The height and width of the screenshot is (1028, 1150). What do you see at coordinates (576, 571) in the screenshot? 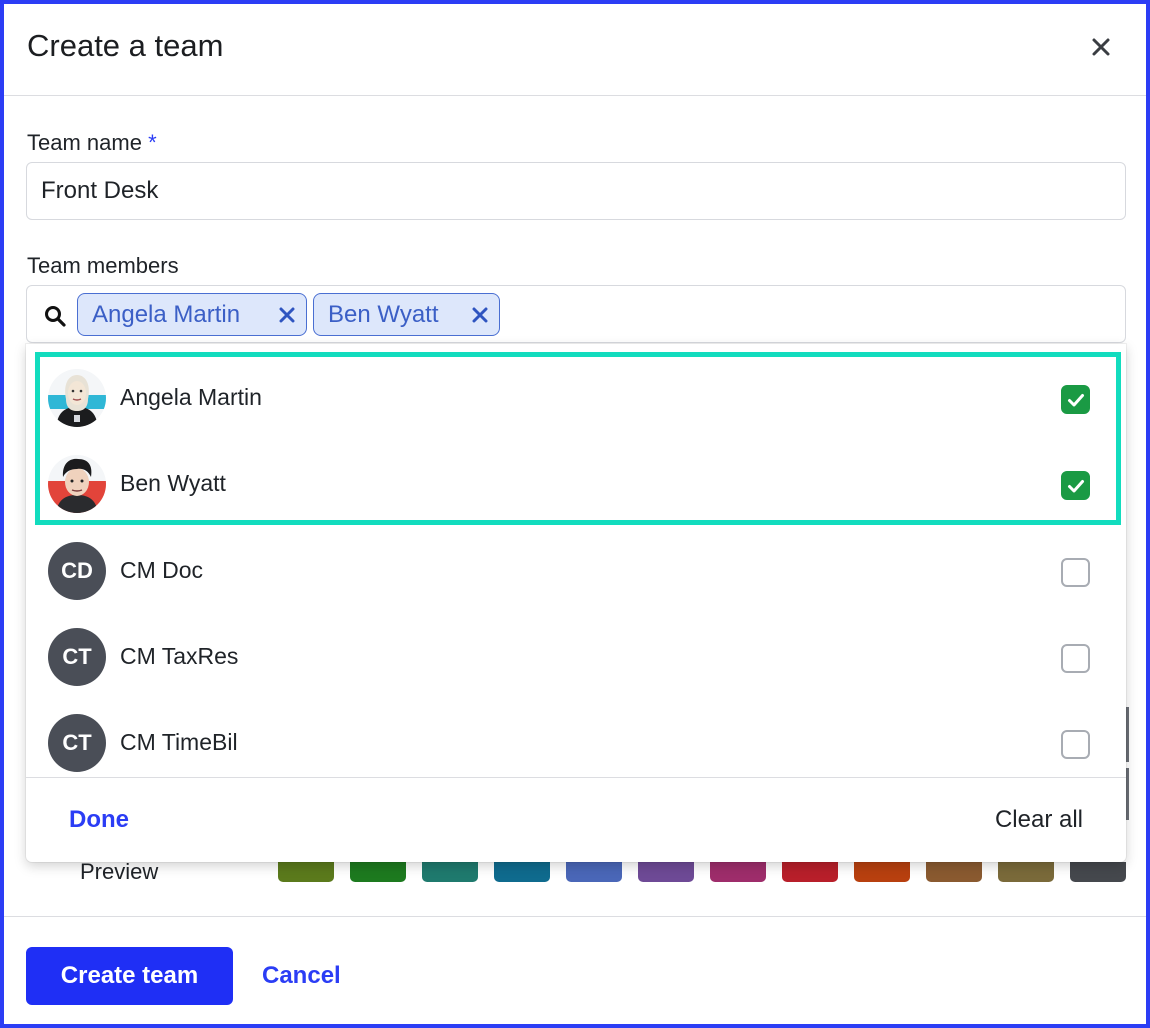
I see `list-item: CD CM Doc` at bounding box center [576, 571].